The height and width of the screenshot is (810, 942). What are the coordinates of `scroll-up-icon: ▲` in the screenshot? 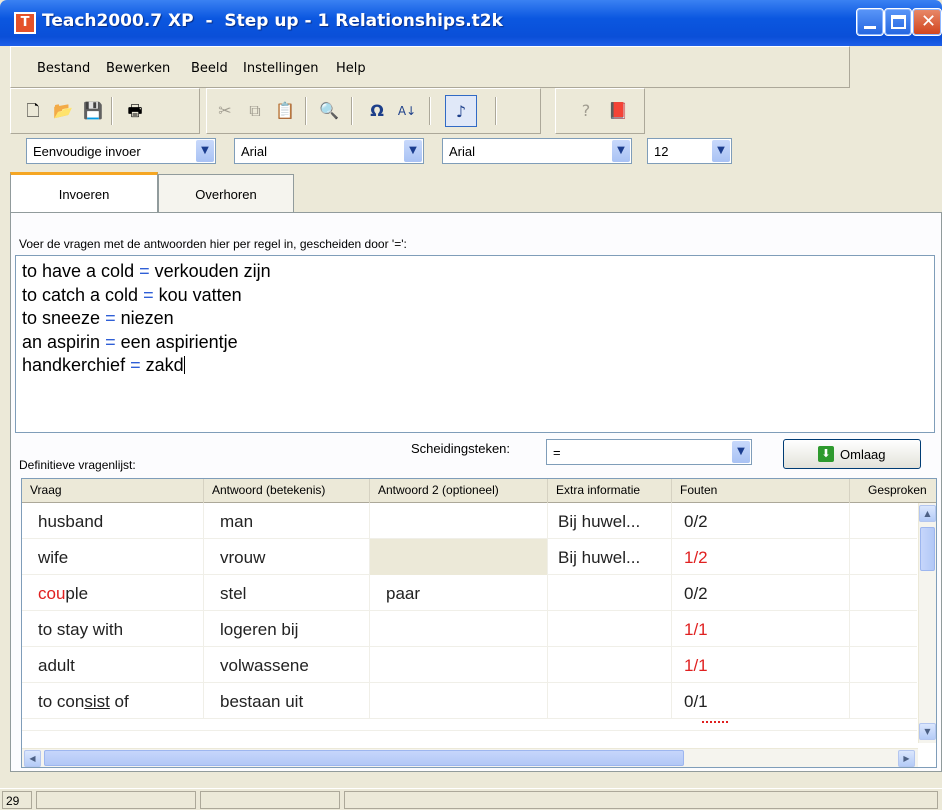 It's located at (927, 513).